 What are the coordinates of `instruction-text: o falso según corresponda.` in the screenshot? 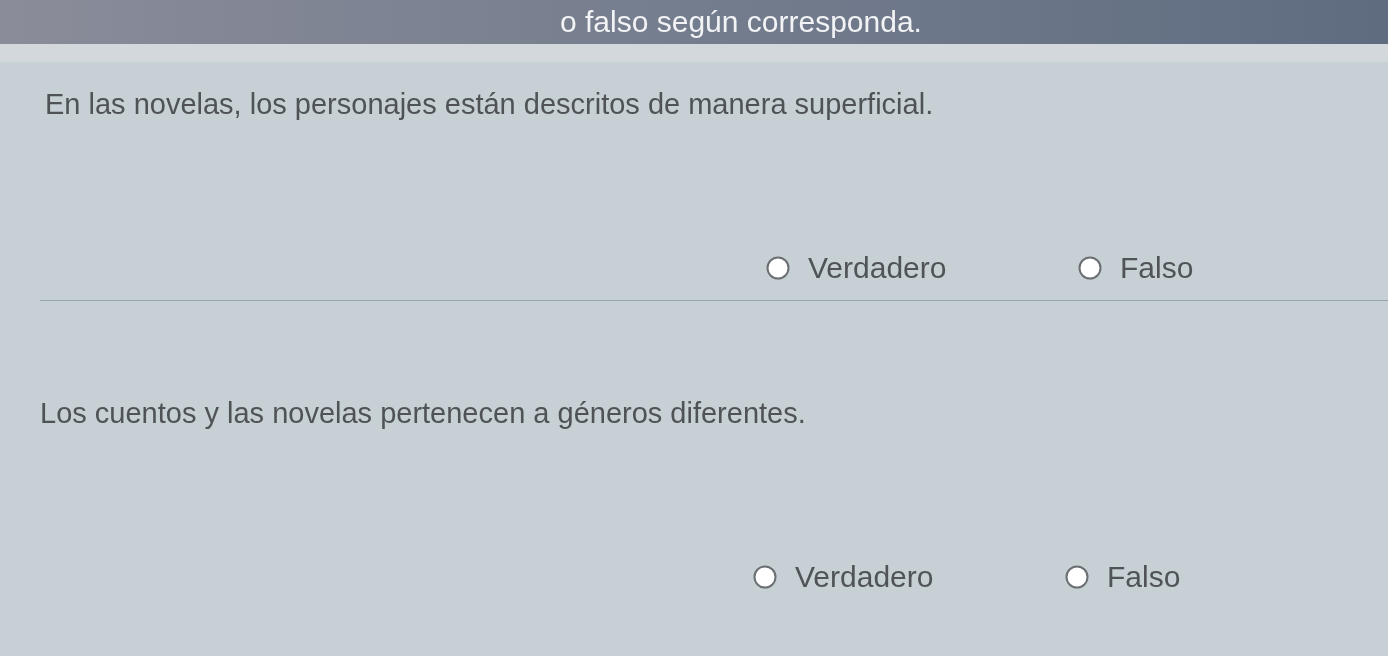 It's located at (741, 22).